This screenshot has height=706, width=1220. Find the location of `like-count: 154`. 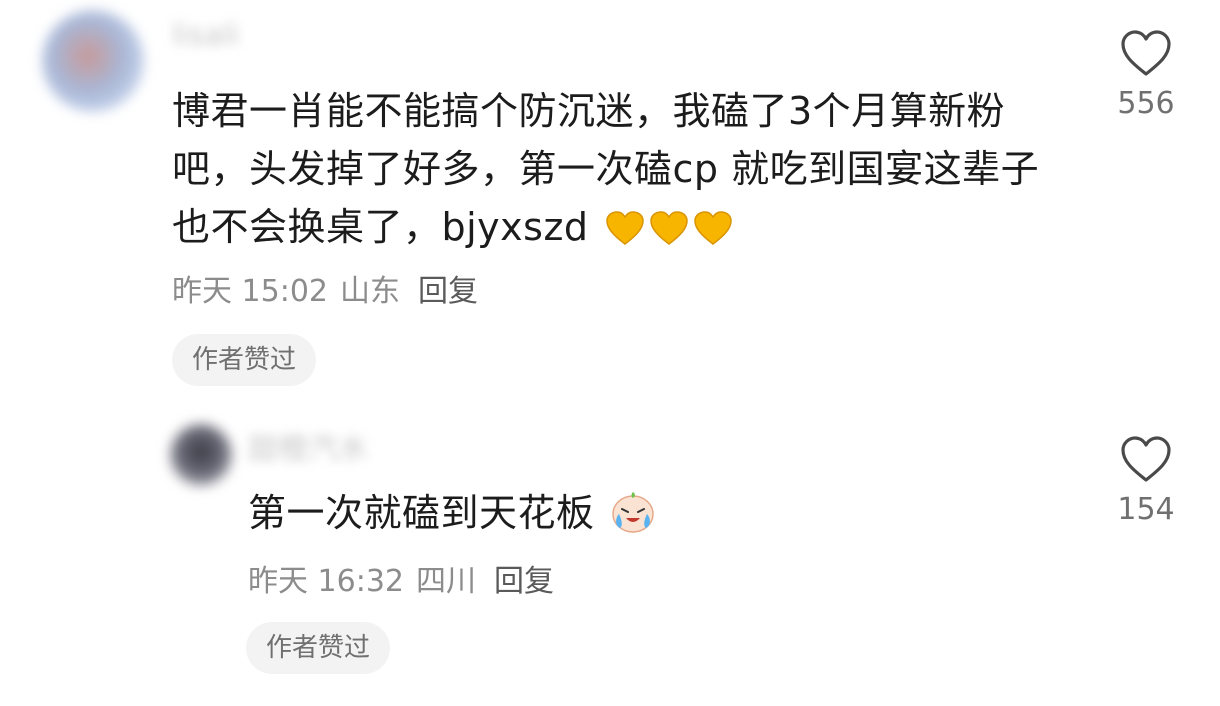

like-count: 154 is located at coordinates (1146, 509).